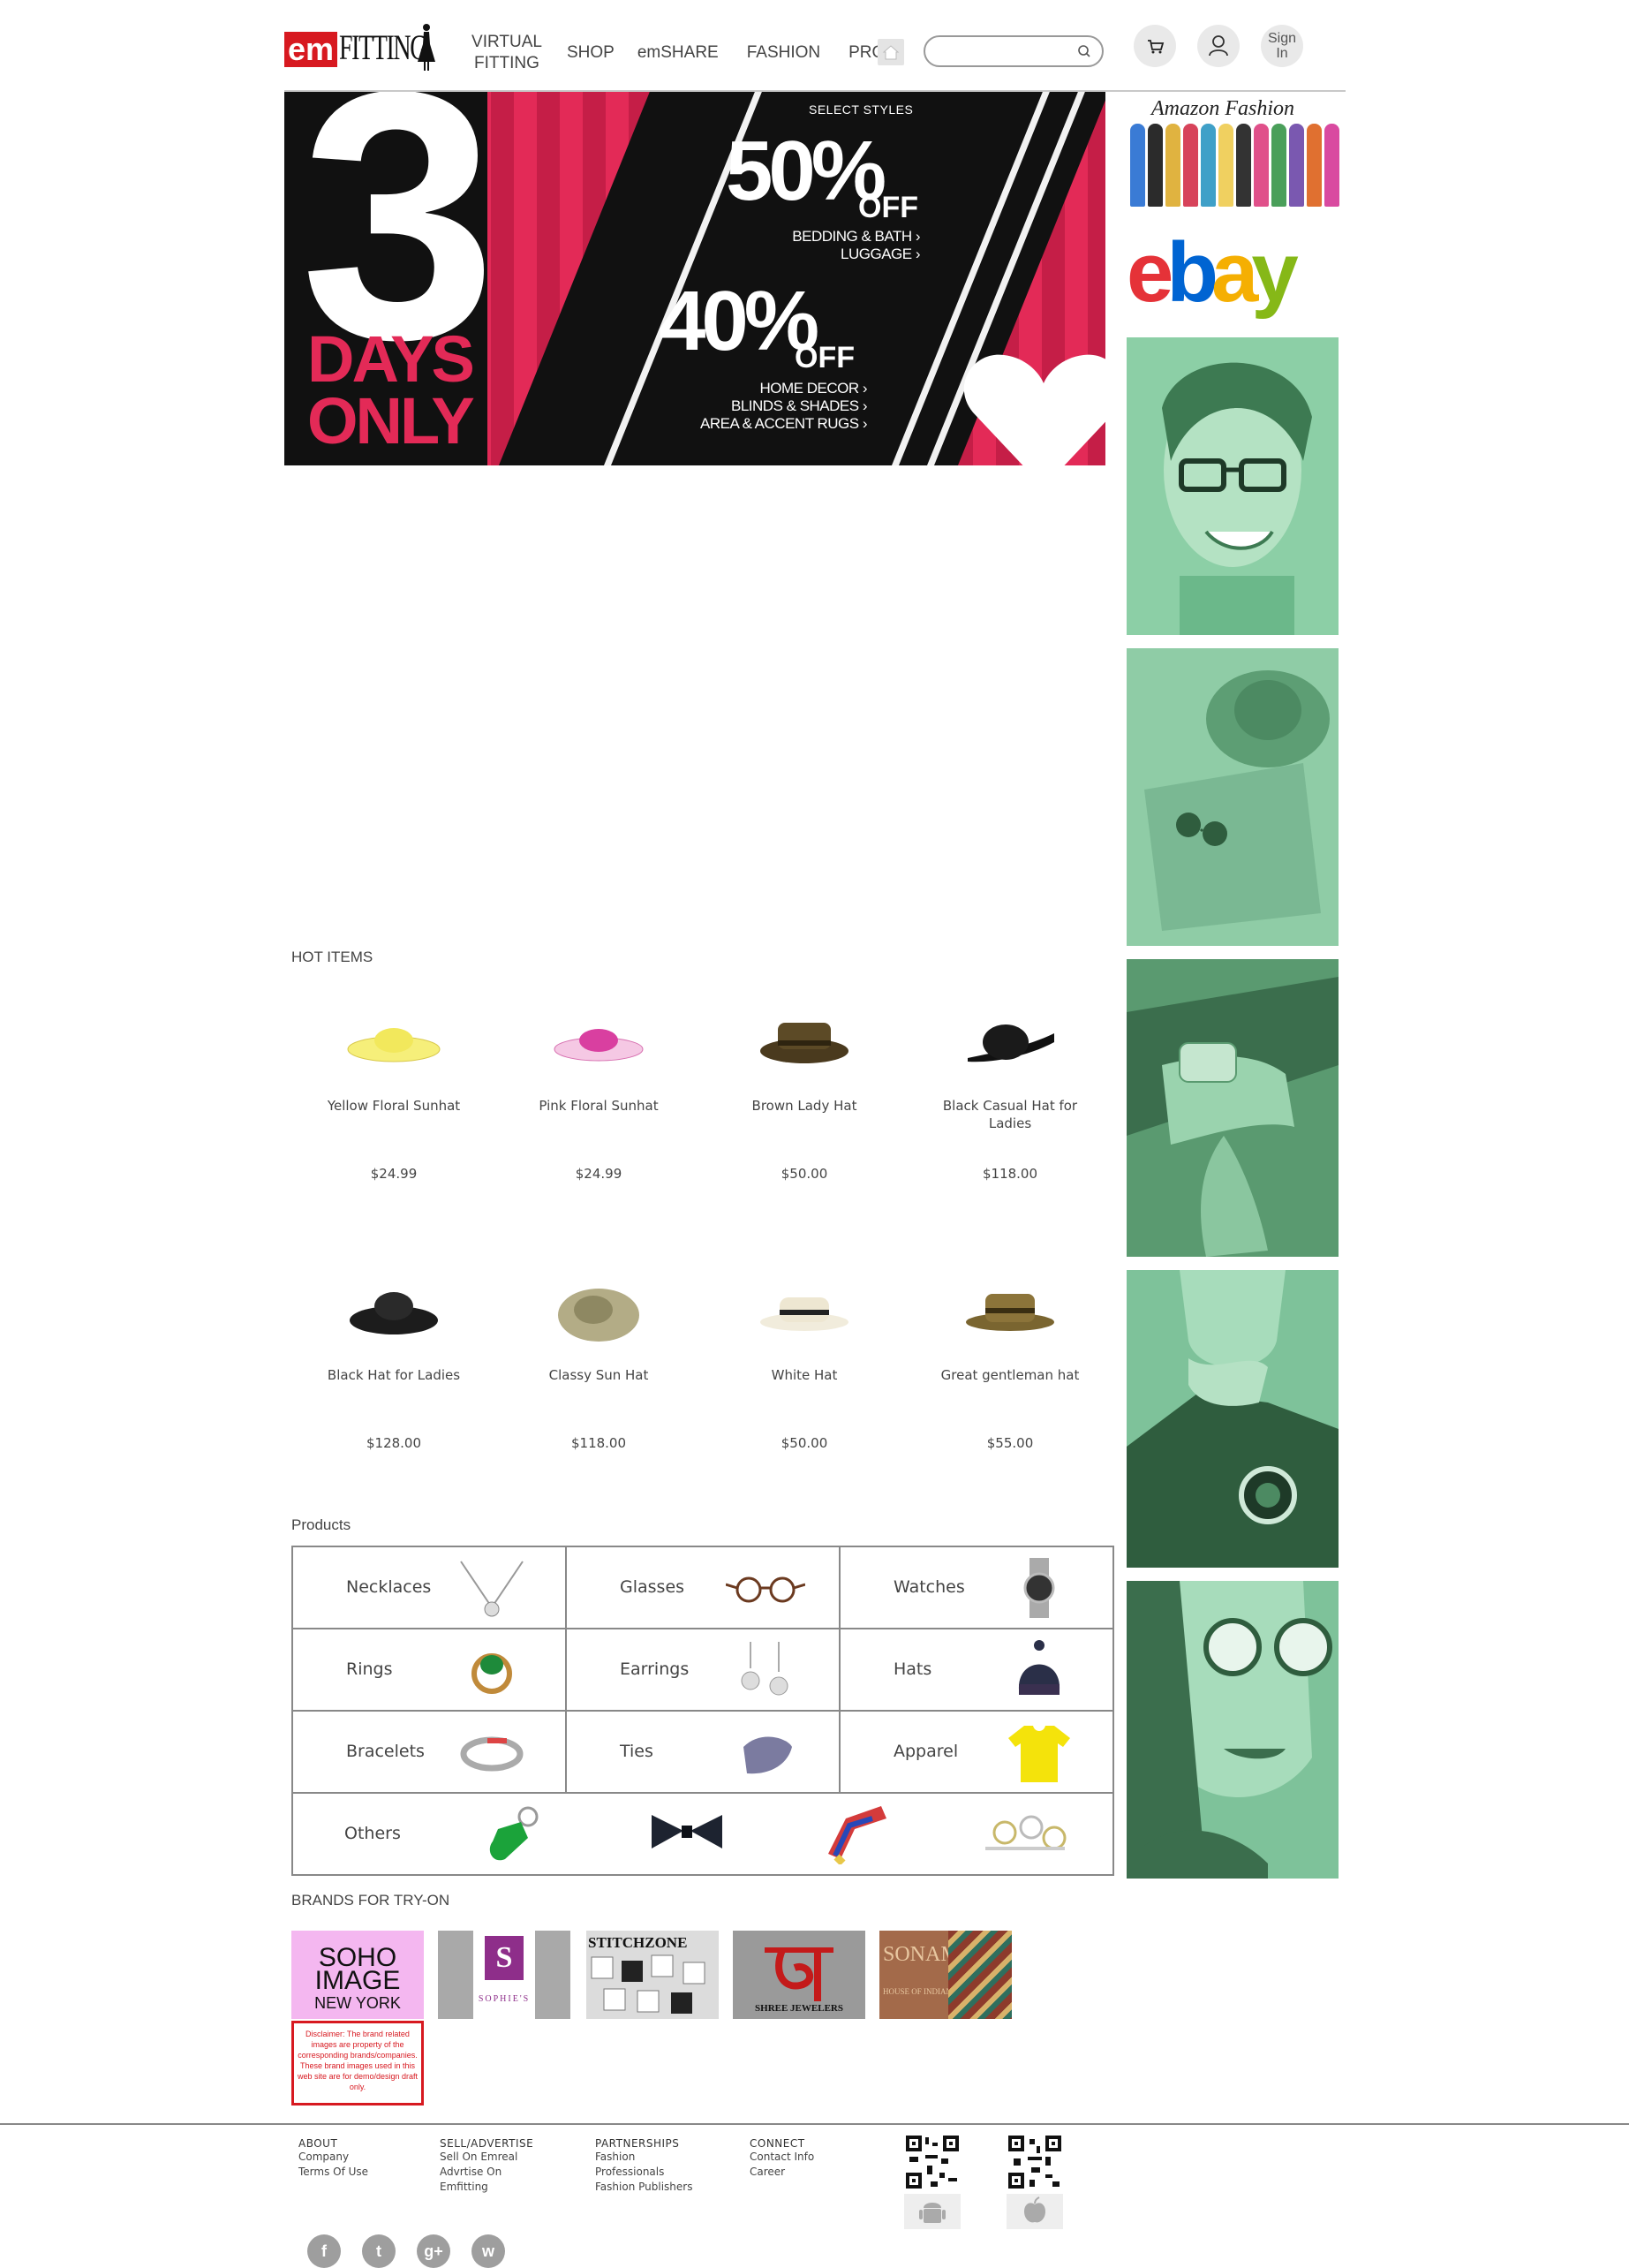  What do you see at coordinates (805, 1359) in the screenshot?
I see `hot-item: White Hat $50.00` at bounding box center [805, 1359].